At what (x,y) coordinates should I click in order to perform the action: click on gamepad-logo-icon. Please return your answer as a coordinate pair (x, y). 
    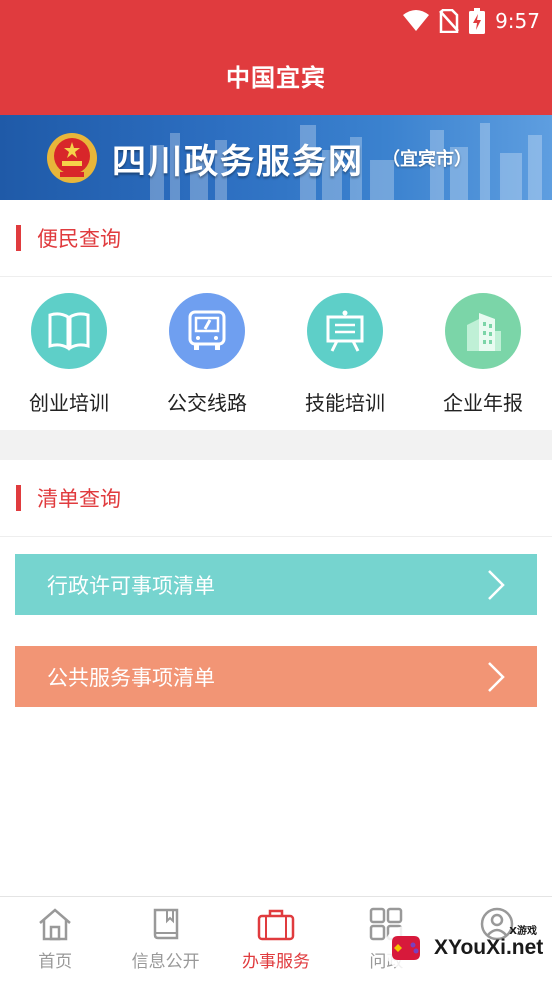
    Looking at the image, I should click on (406, 947).